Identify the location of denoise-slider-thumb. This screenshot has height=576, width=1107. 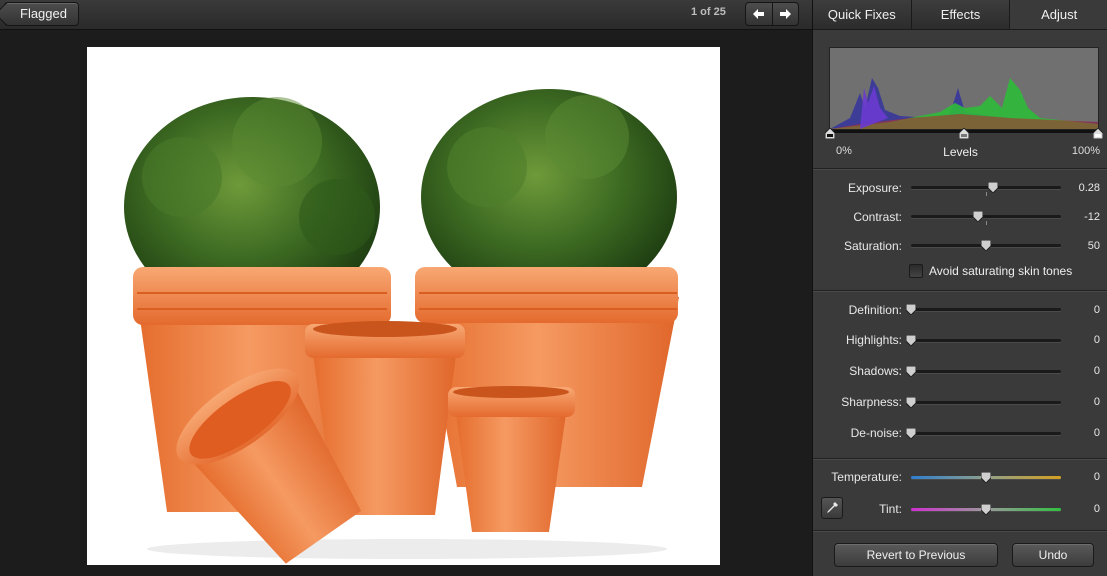
(911, 433).